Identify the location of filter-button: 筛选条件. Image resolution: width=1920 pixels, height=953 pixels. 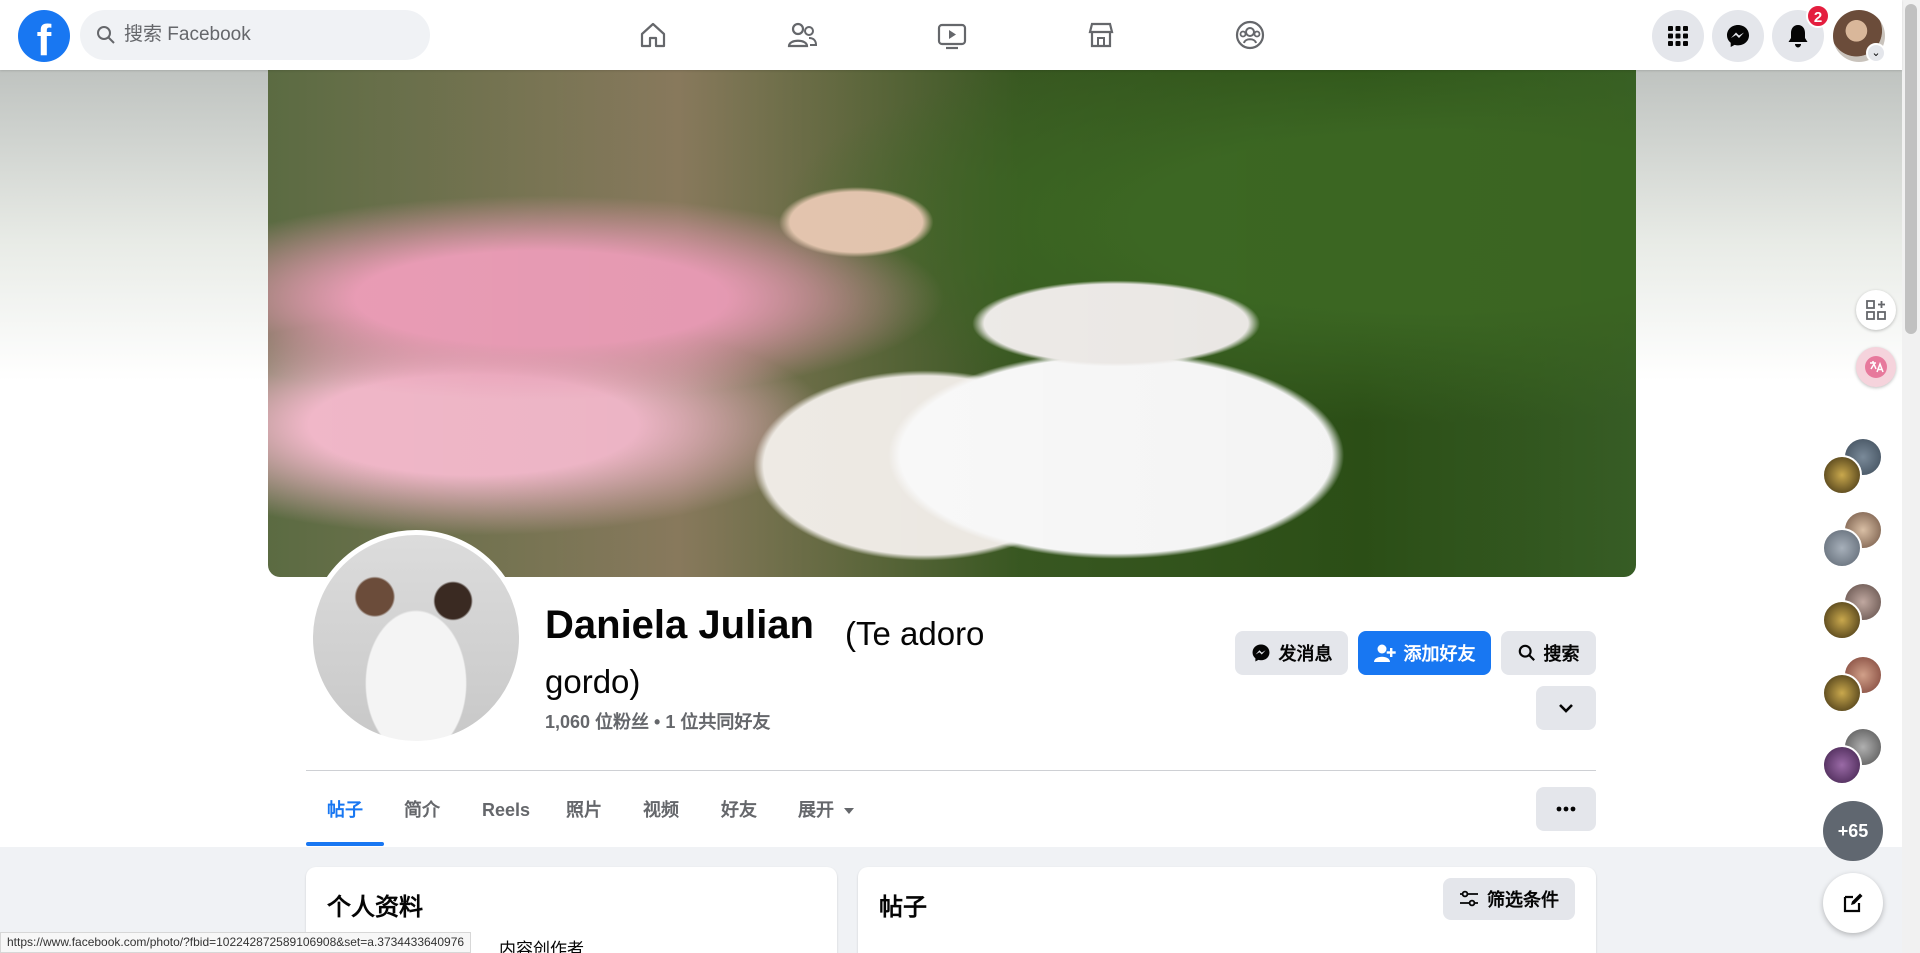
(1509, 899).